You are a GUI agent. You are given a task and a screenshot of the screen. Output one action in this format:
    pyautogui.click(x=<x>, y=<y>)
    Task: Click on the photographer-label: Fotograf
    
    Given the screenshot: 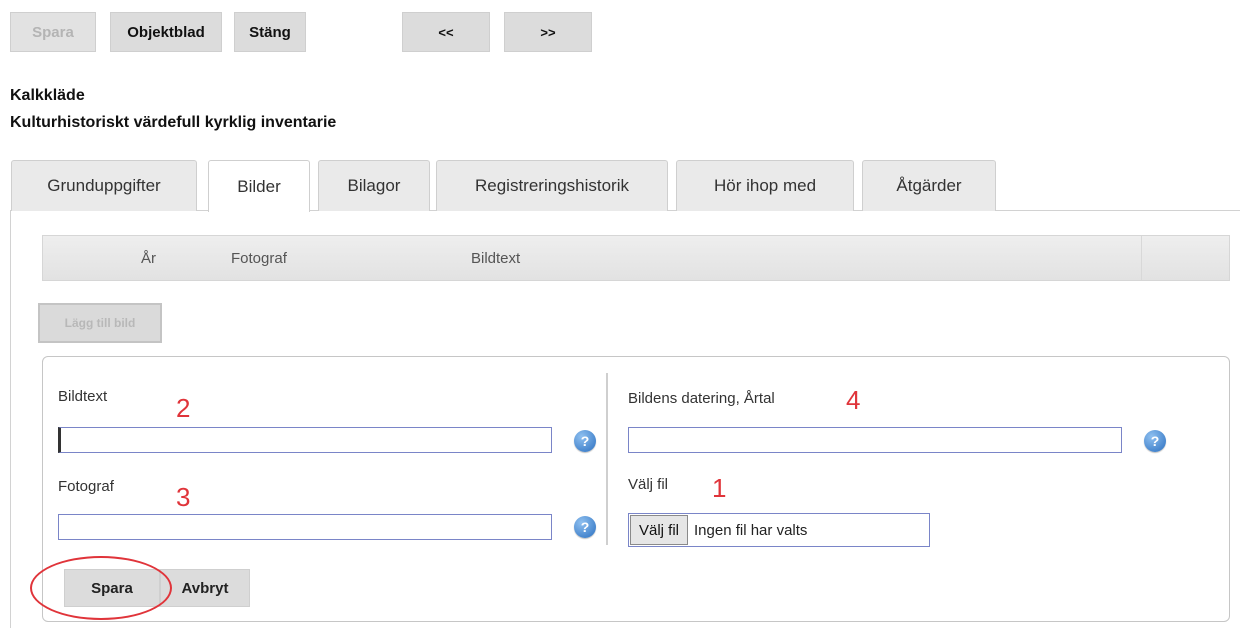 What is the action you would take?
    pyautogui.click(x=86, y=486)
    